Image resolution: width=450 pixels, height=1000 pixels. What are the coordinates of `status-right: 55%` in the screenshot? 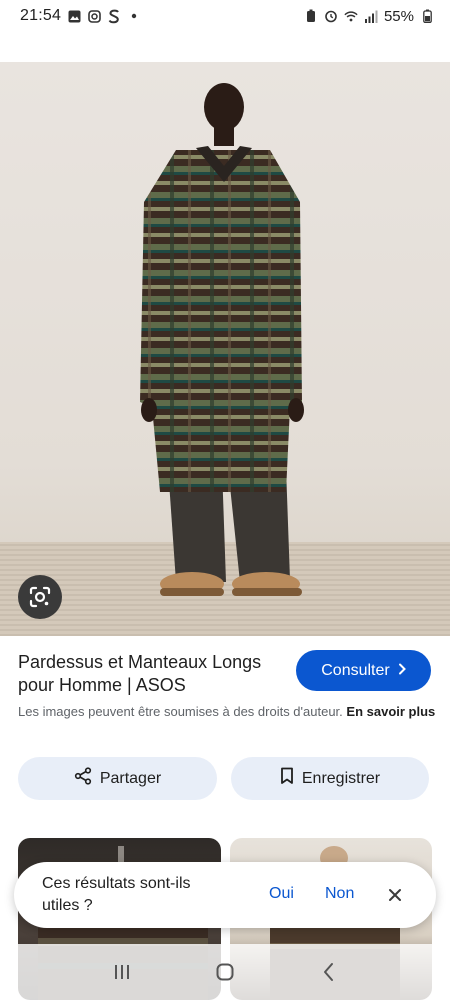 It's located at (369, 16).